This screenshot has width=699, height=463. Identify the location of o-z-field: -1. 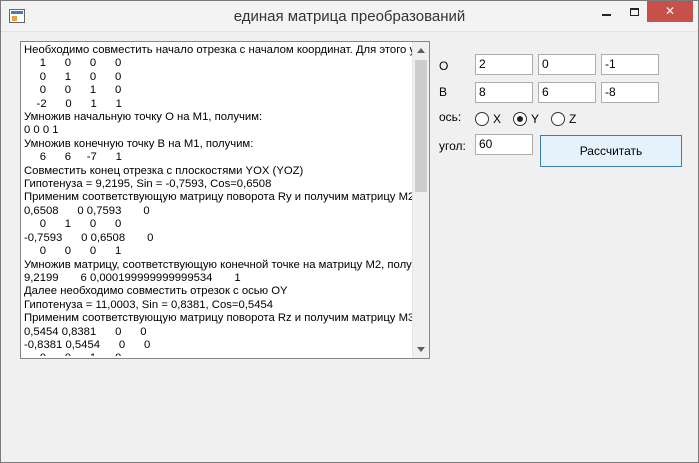
(630, 64).